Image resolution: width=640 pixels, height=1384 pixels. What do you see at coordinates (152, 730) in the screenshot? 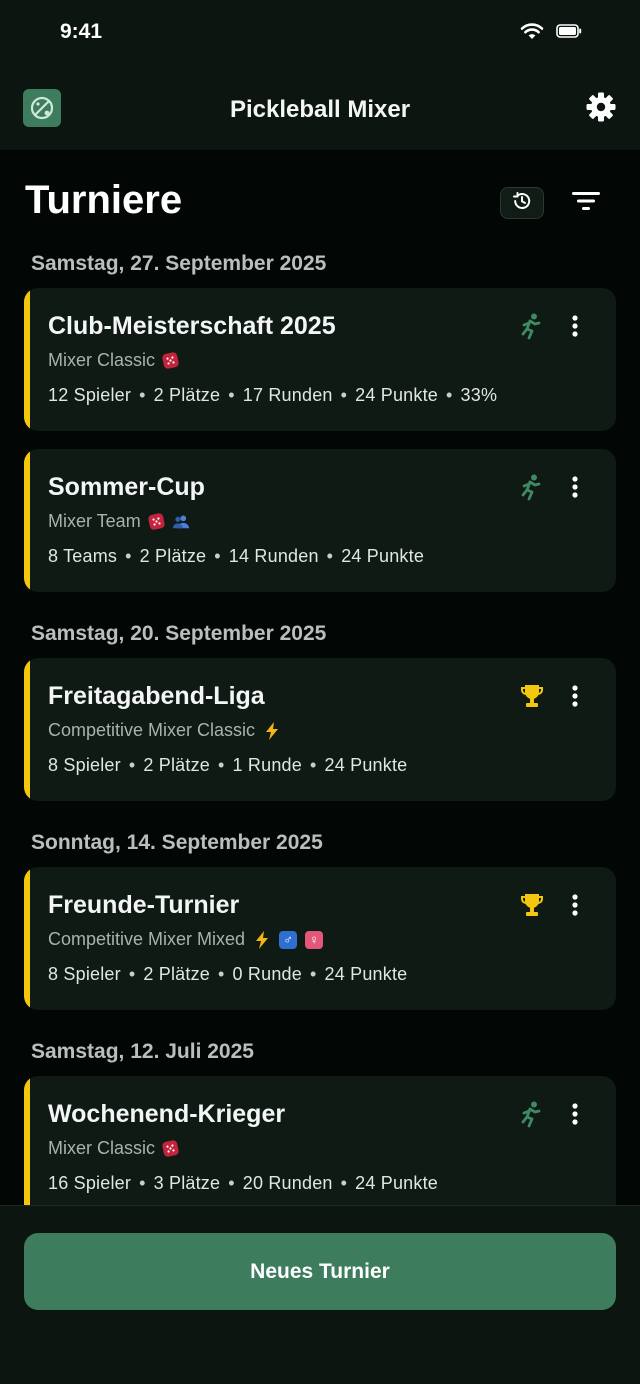
I see `tournament-mode-label: Competitive Mixer Classic` at bounding box center [152, 730].